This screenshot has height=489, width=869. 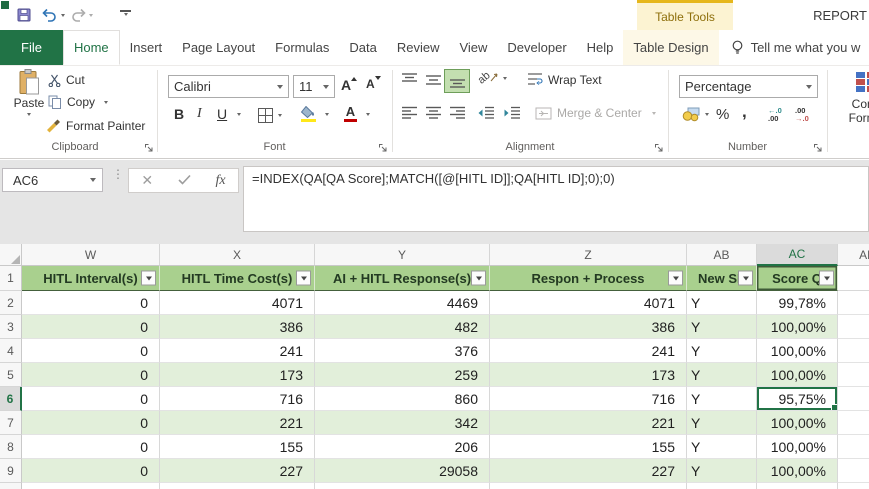 What do you see at coordinates (409, 80) in the screenshot?
I see `top-align-button` at bounding box center [409, 80].